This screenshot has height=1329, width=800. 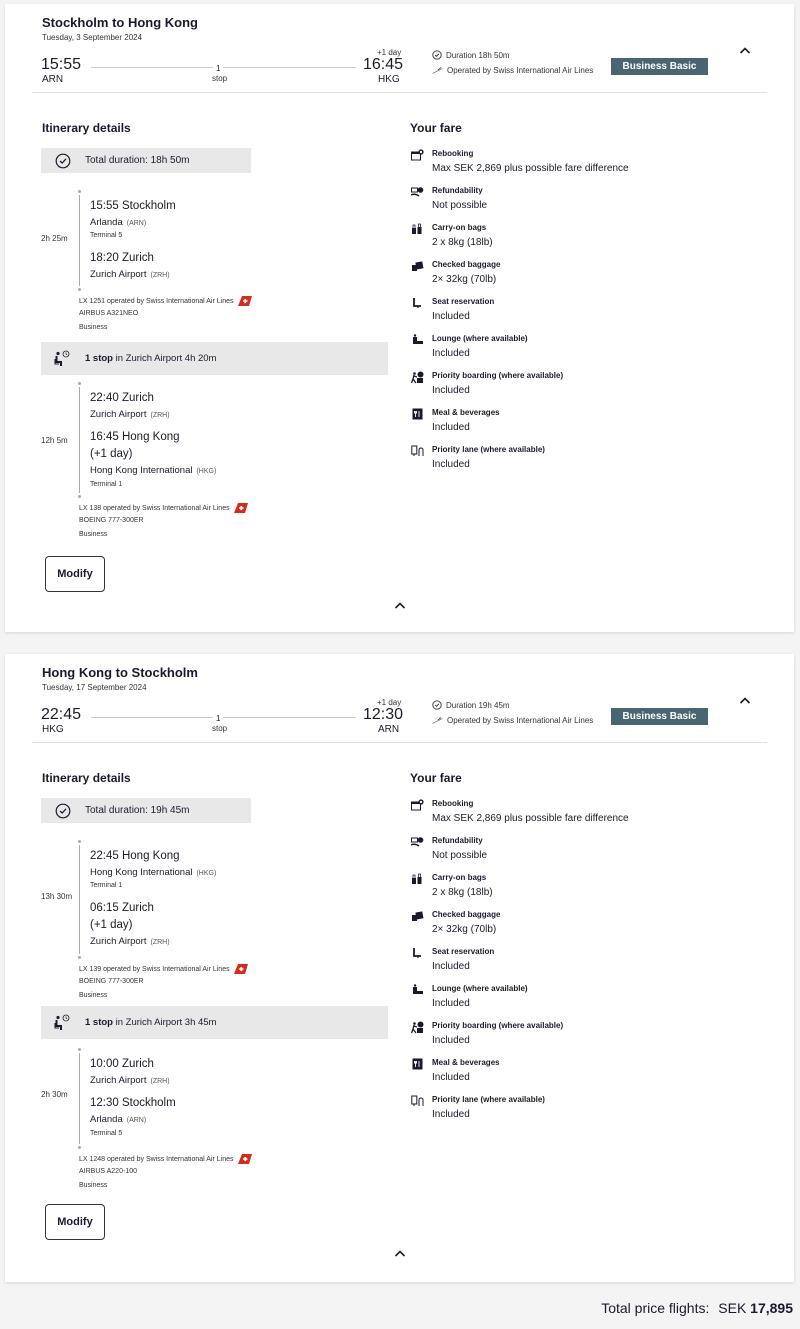 I want to click on seat-icon, so click(x=417, y=953).